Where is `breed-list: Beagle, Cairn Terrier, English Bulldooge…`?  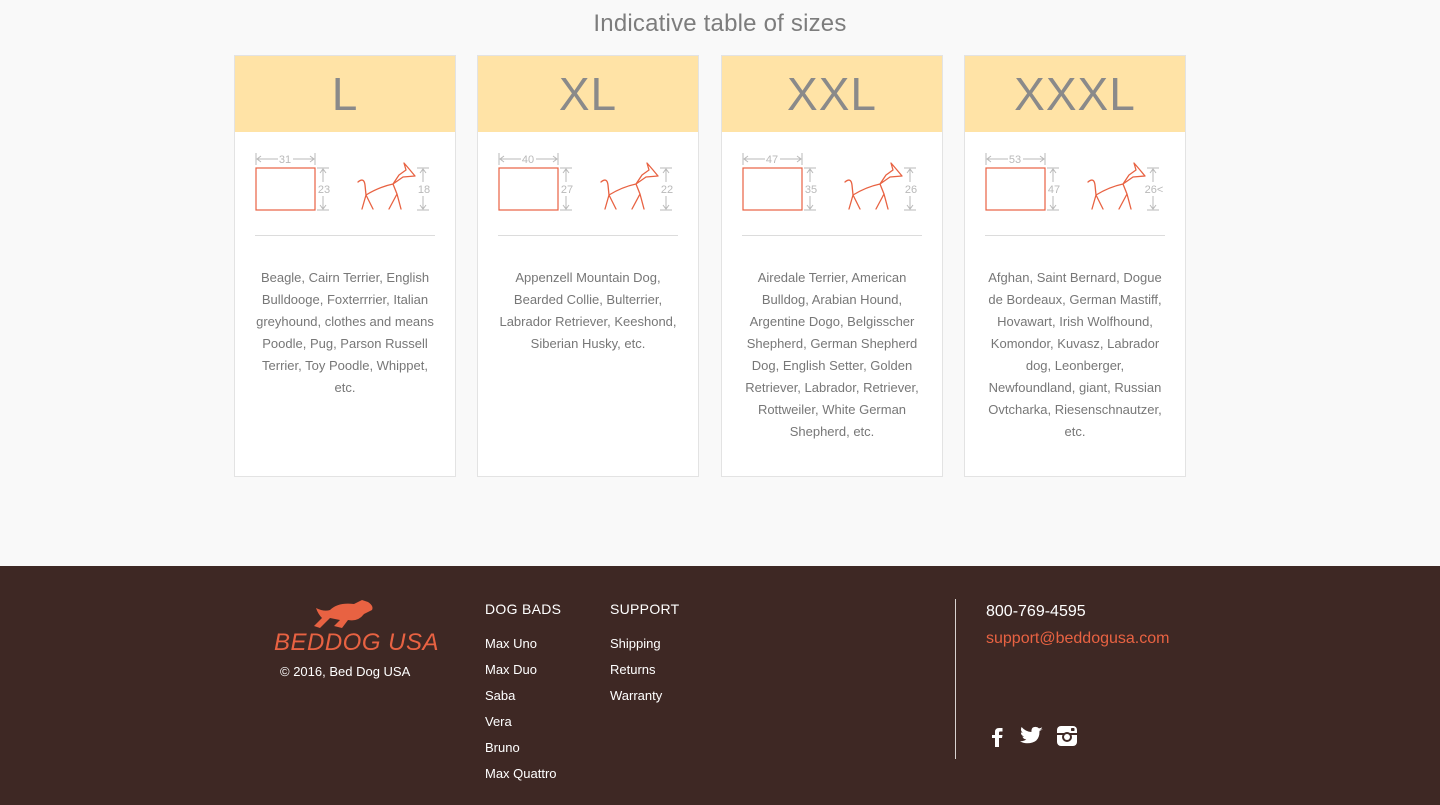
breed-list: Beagle, Cairn Terrier, English Bulldooge… is located at coordinates (345, 332).